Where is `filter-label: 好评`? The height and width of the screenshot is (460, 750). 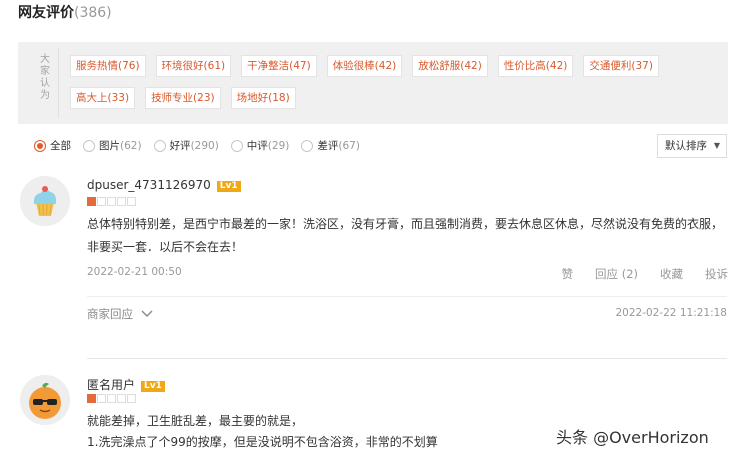
filter-label: 好评 is located at coordinates (180, 146).